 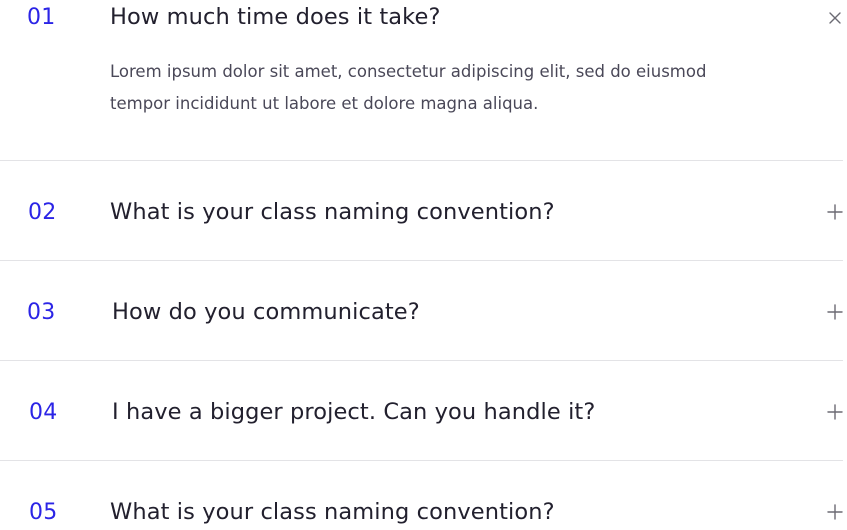 I want to click on collapse-button, so click(x=835, y=18).